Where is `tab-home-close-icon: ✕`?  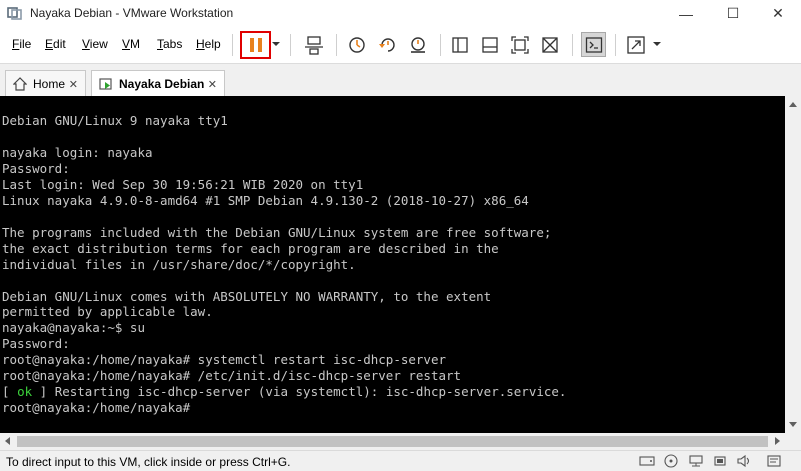
tab-home-close-icon: ✕ is located at coordinates (73, 84).